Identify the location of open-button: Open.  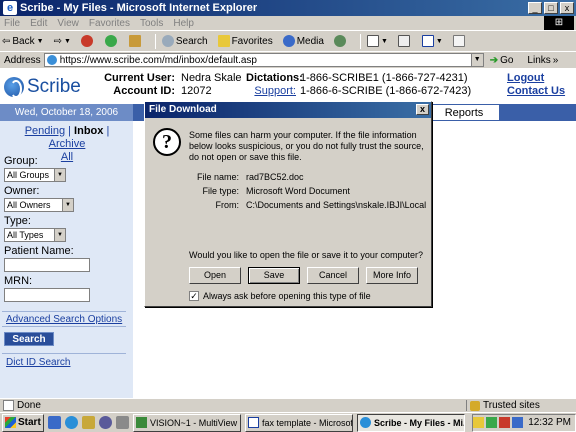
(215, 275).